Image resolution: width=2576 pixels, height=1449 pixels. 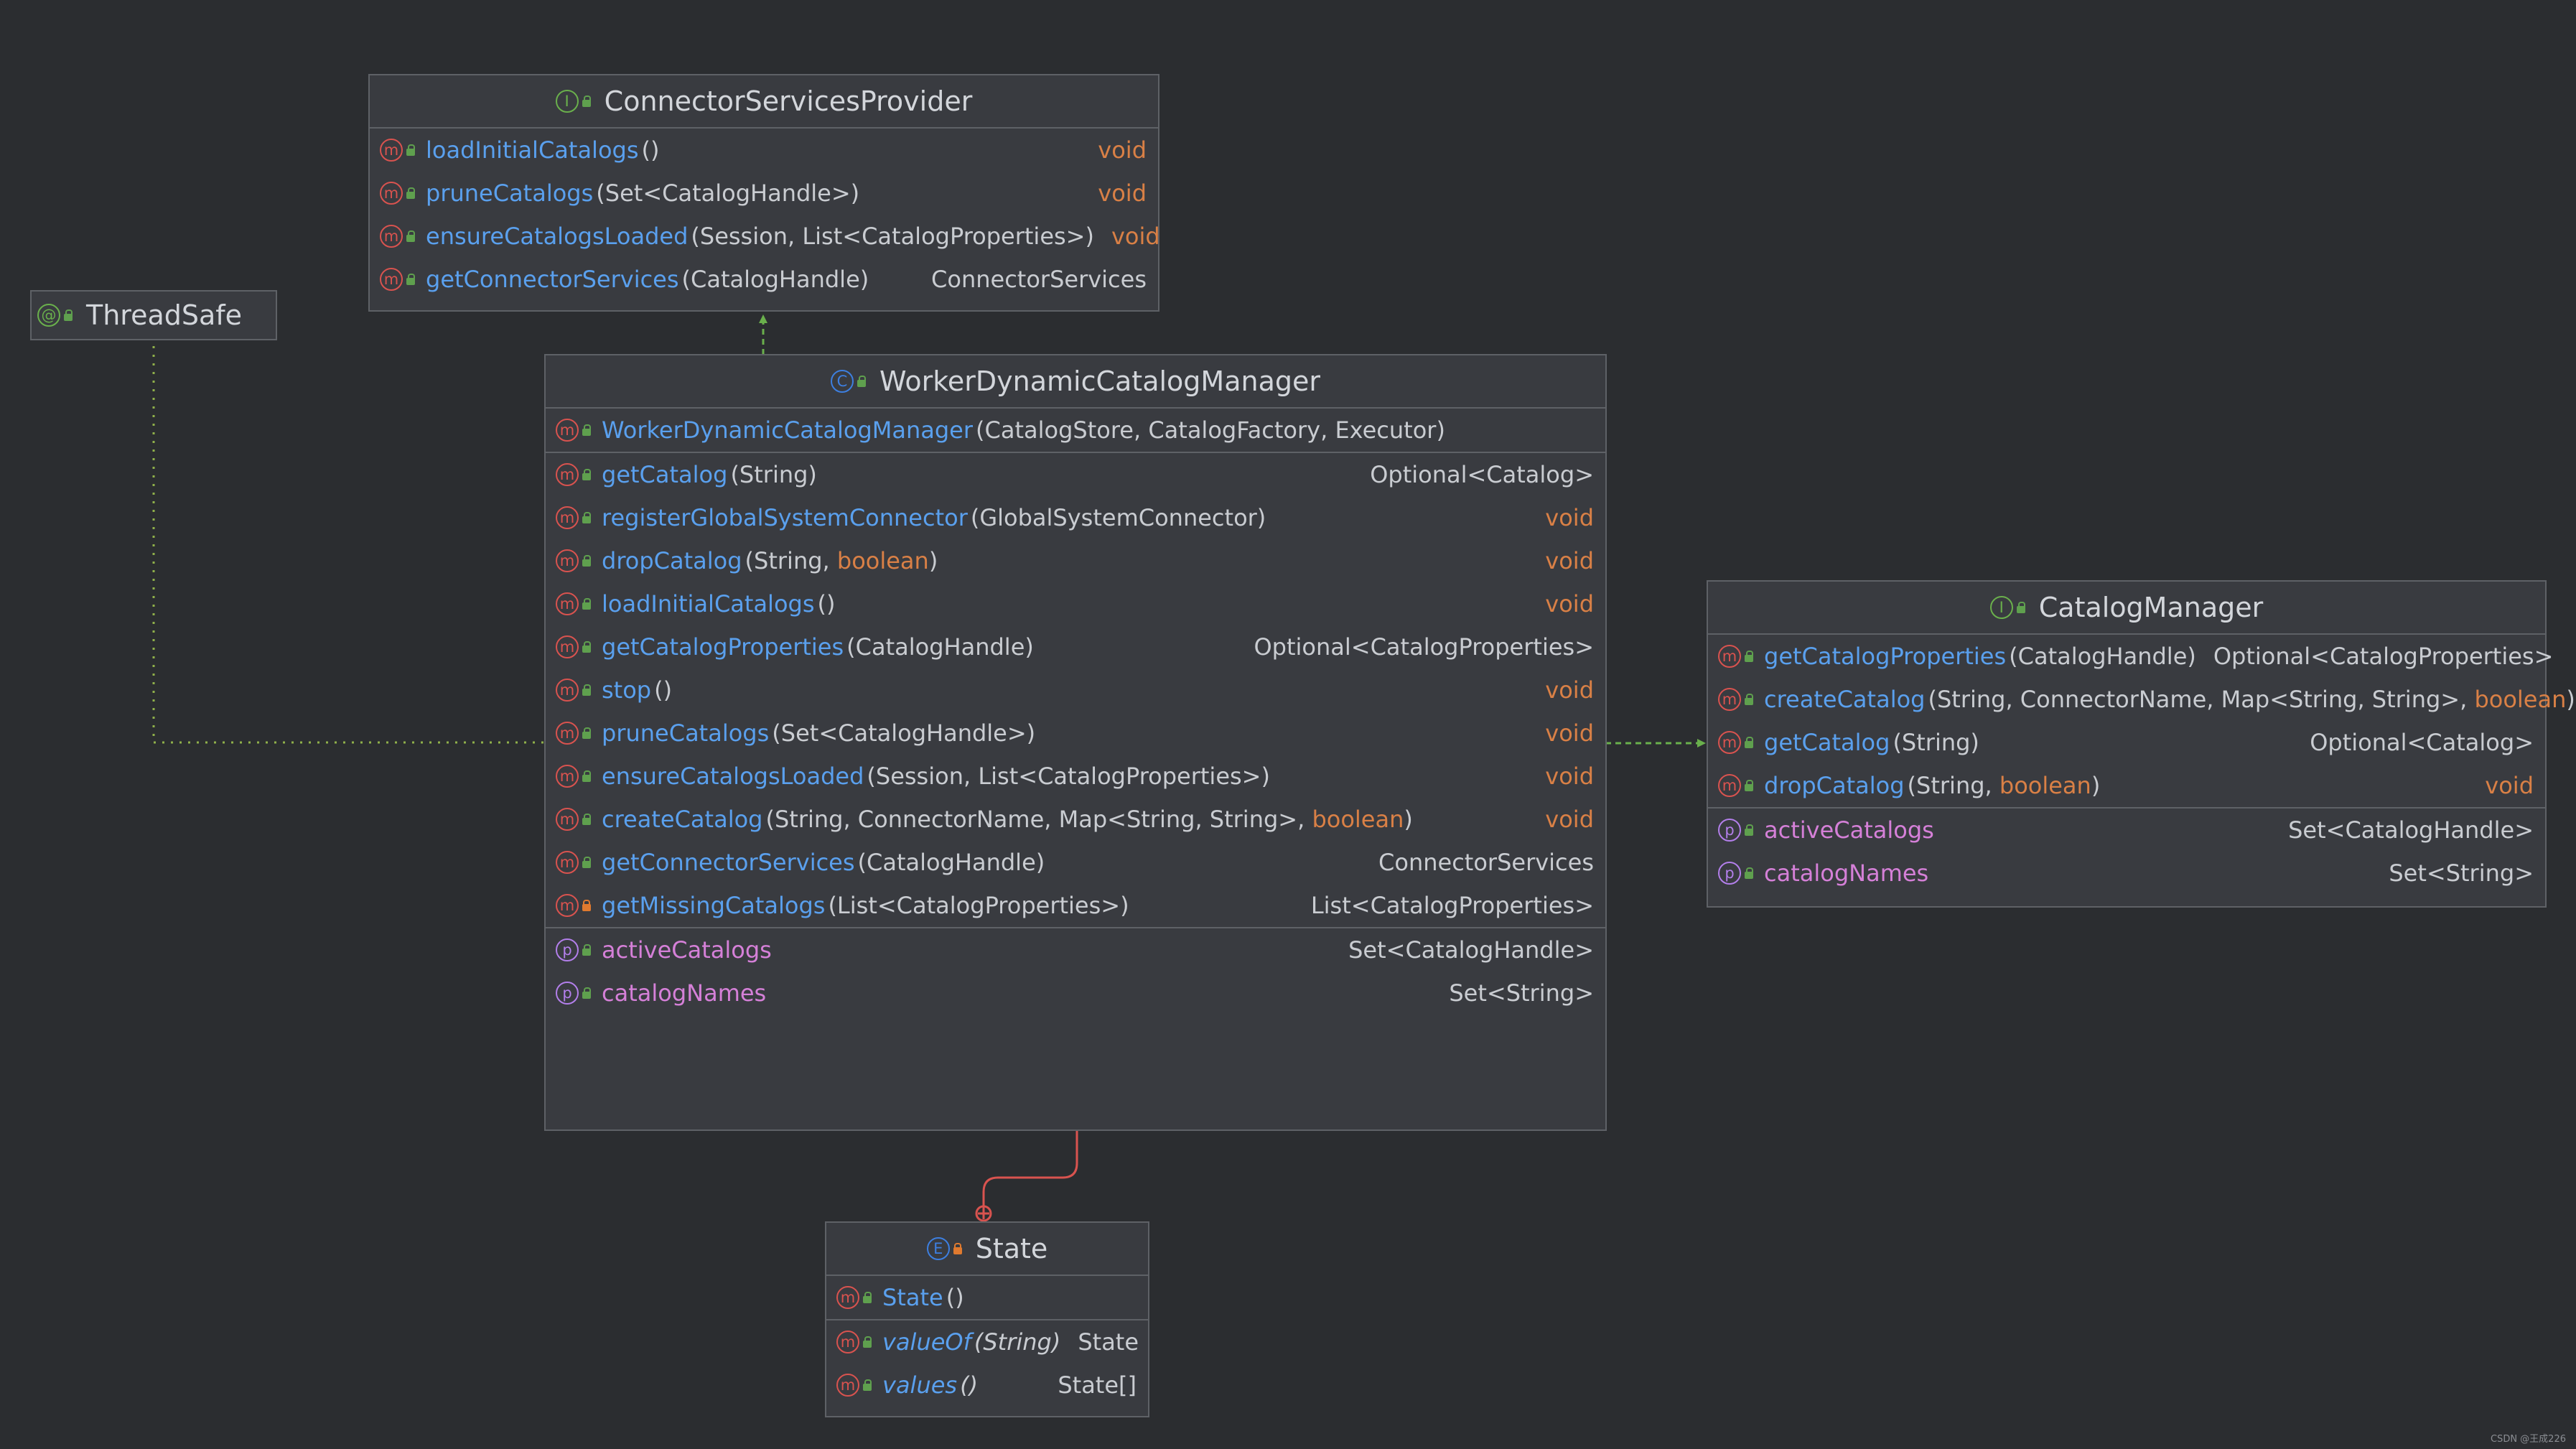 I want to click on member-name: dropCatalog, so click(x=1834, y=785).